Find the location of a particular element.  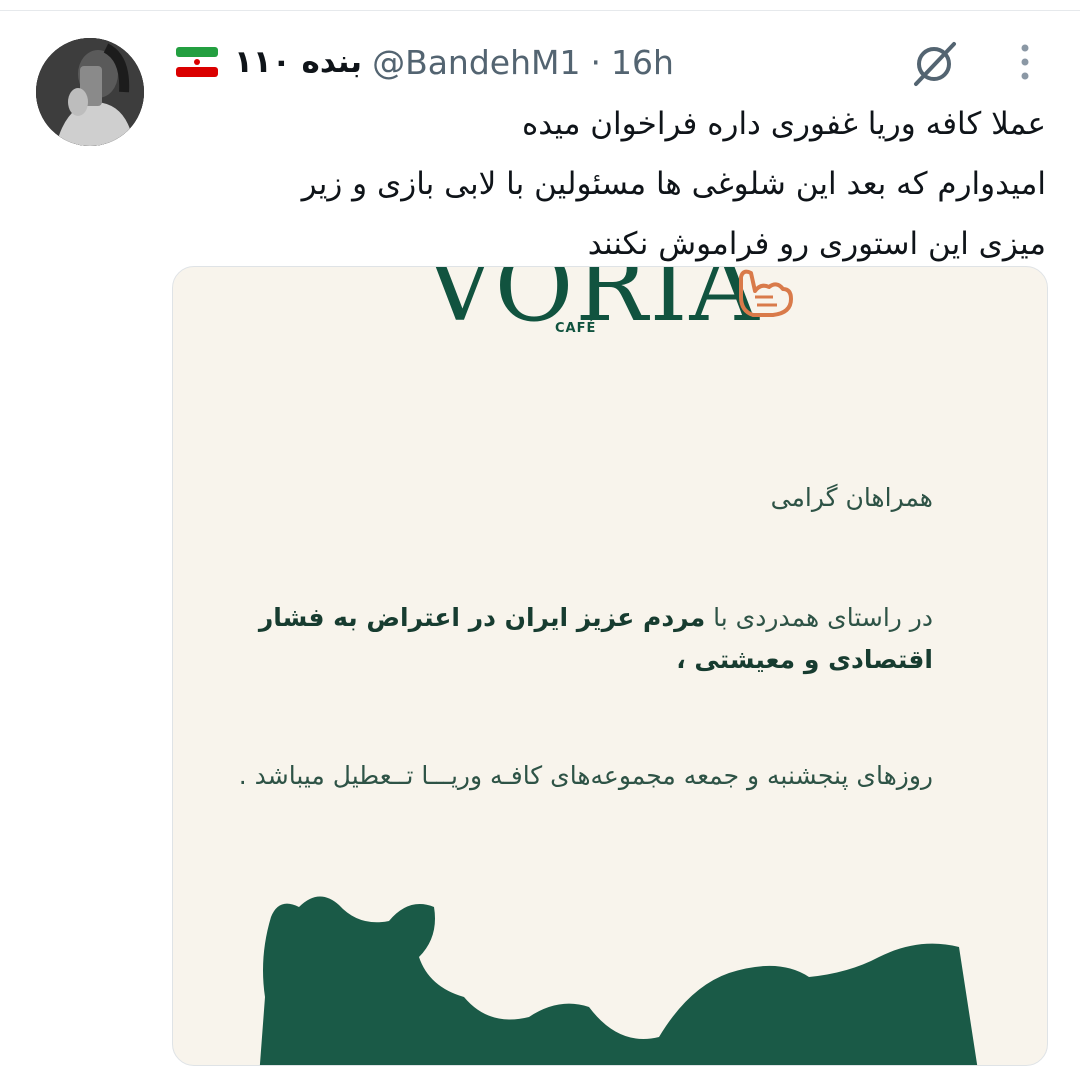

logo-subtitle: CAFÉ is located at coordinates (576, 328).